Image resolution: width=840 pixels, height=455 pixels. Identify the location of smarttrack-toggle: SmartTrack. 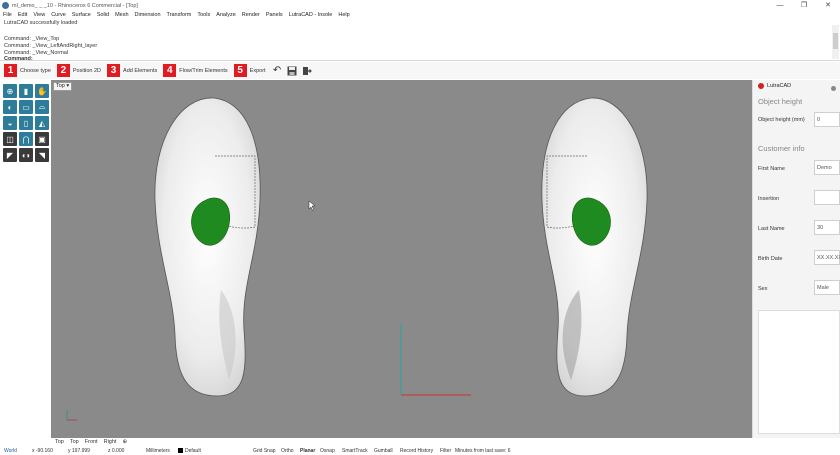
(355, 451).